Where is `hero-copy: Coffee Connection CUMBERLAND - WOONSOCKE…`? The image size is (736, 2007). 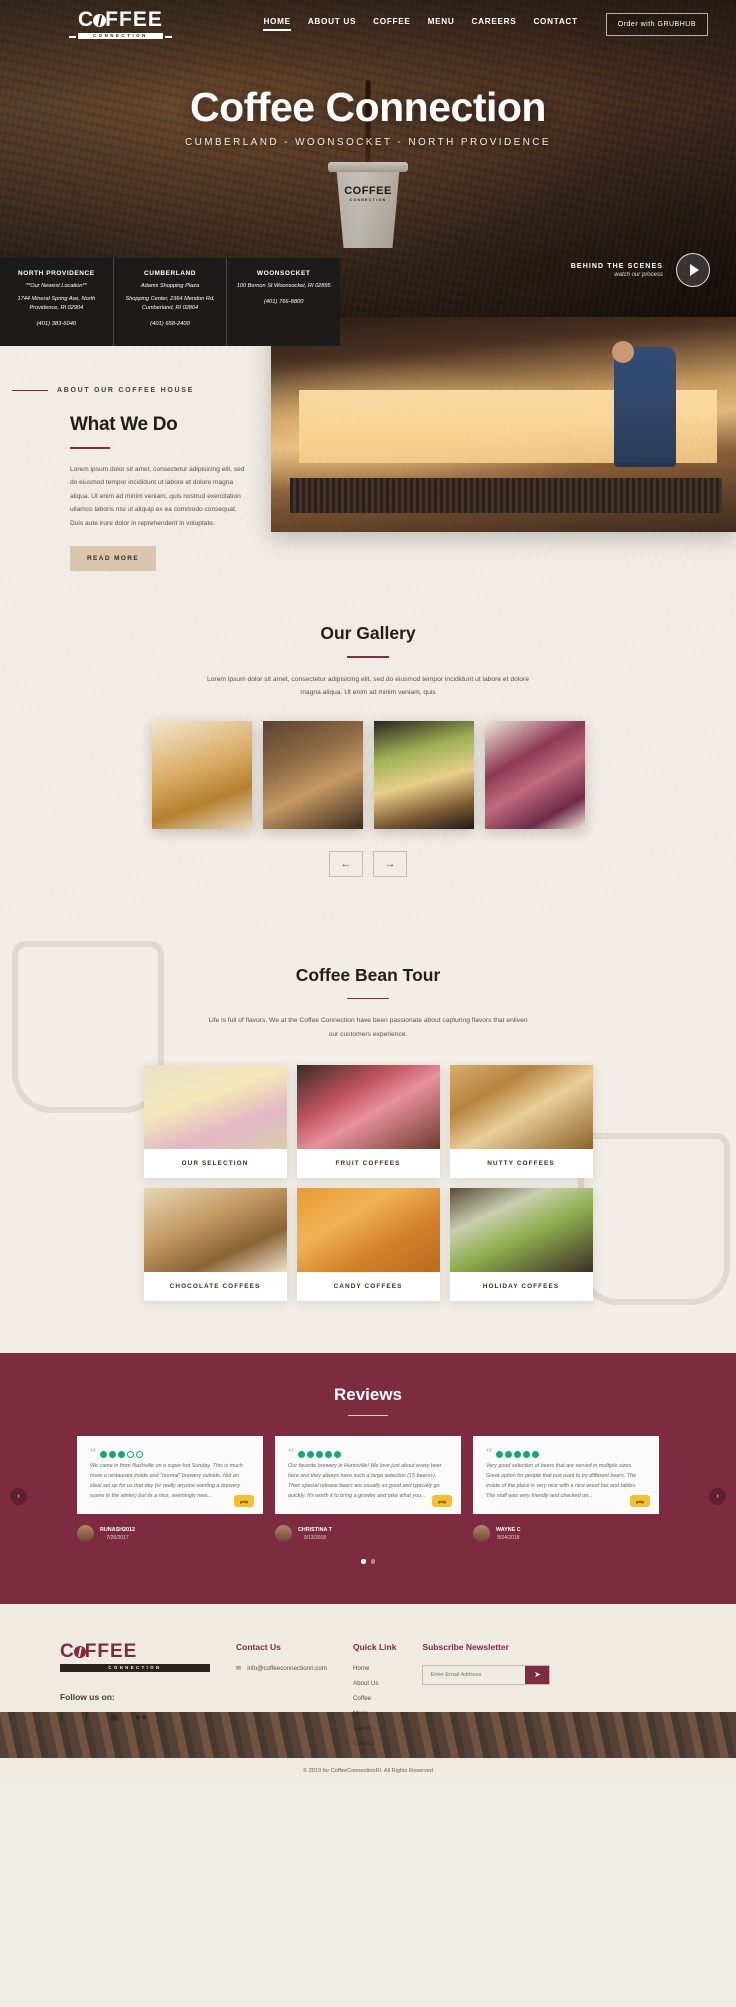 hero-copy: Coffee Connection CUMBERLAND - WOONSOCKE… is located at coordinates (368, 116).